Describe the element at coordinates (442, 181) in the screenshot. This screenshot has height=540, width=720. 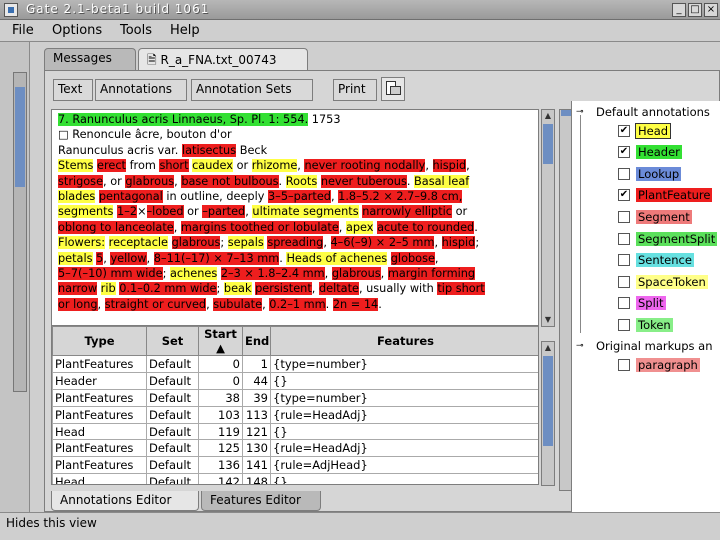
I see `annotation-highlight: Basal leaf` at that location.